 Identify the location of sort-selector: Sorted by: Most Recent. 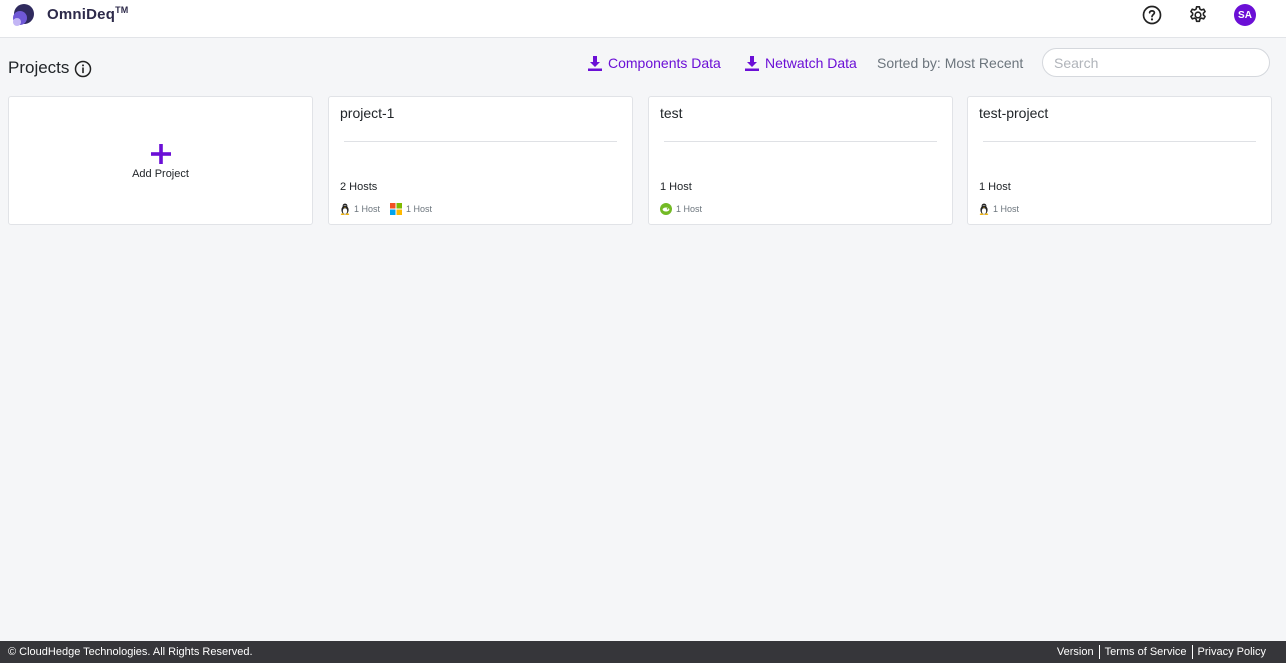
(950, 63).